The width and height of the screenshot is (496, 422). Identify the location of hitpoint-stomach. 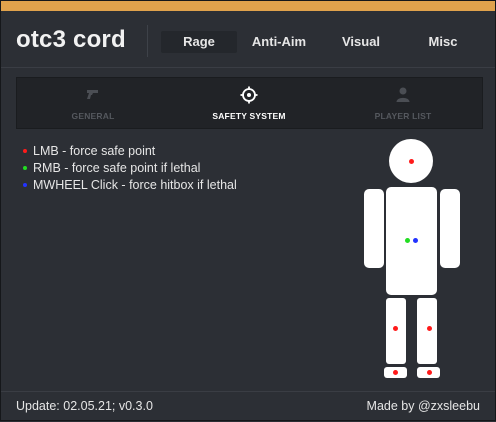
(415, 240).